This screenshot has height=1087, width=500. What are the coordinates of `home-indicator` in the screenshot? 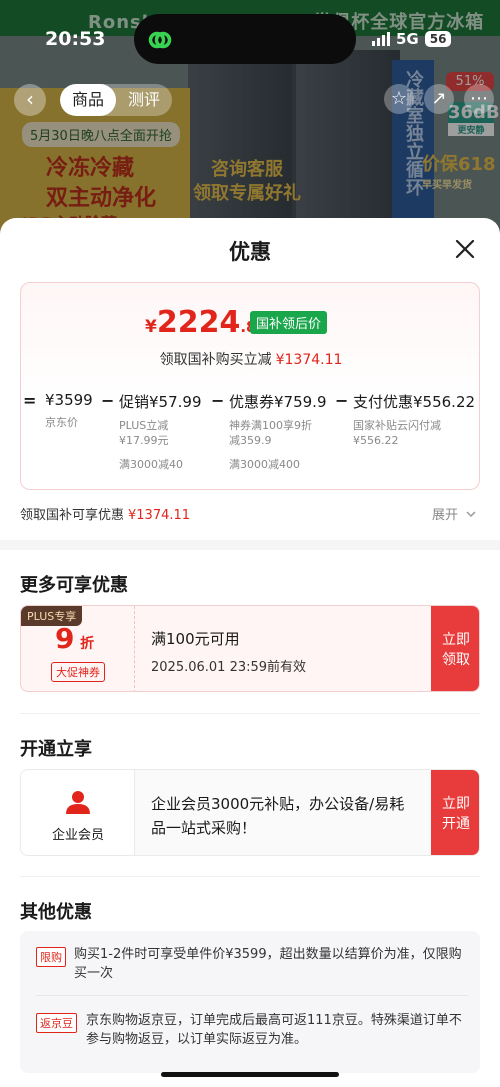 It's located at (250, 1074).